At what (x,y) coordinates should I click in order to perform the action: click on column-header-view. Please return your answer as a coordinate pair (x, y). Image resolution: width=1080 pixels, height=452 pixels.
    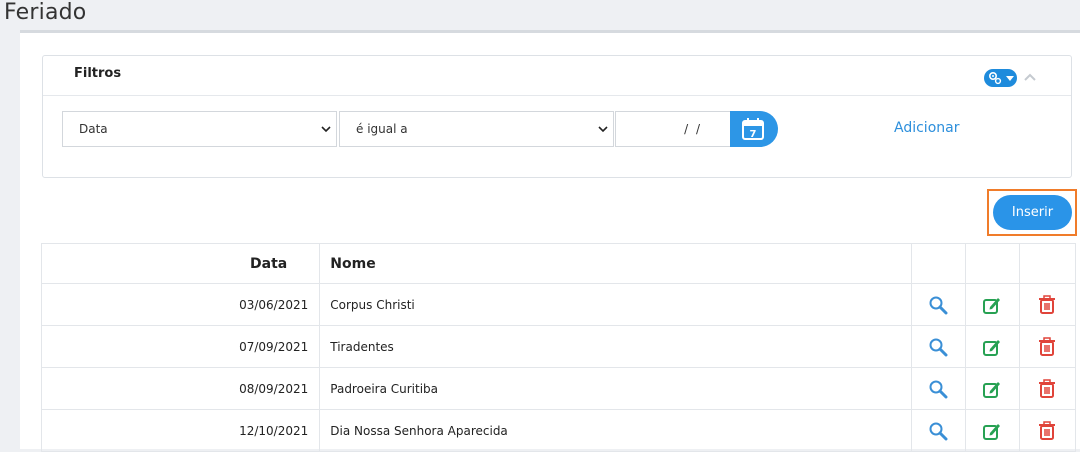
    Looking at the image, I should click on (938, 263).